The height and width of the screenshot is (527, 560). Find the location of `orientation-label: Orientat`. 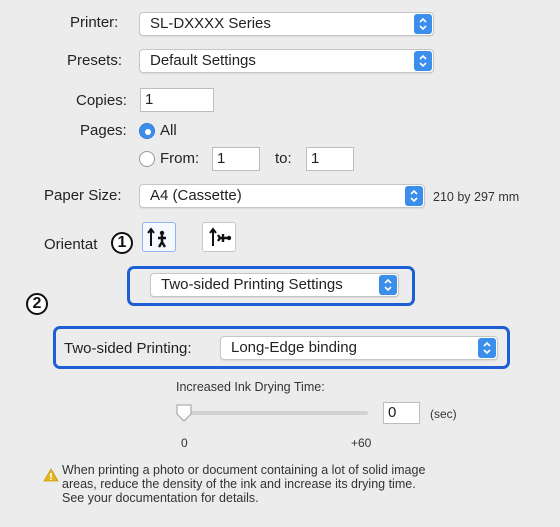

orientation-label: Orientat is located at coordinates (71, 244).